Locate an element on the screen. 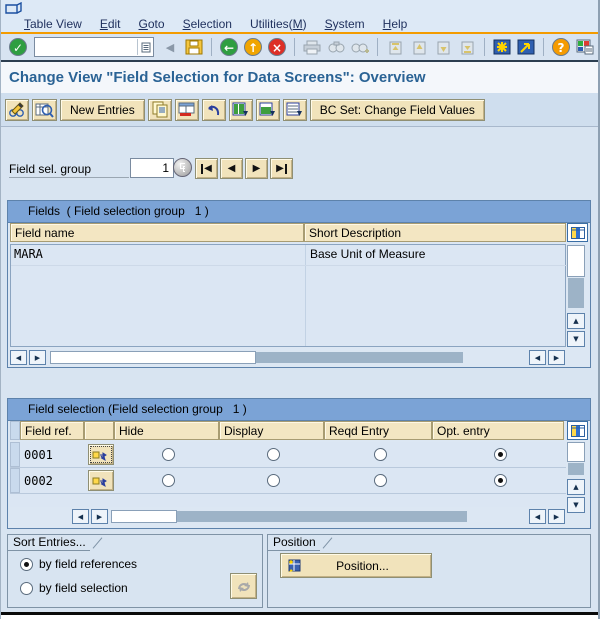 This screenshot has width=600, height=619. menu-table-view: Table View is located at coordinates (53, 24).